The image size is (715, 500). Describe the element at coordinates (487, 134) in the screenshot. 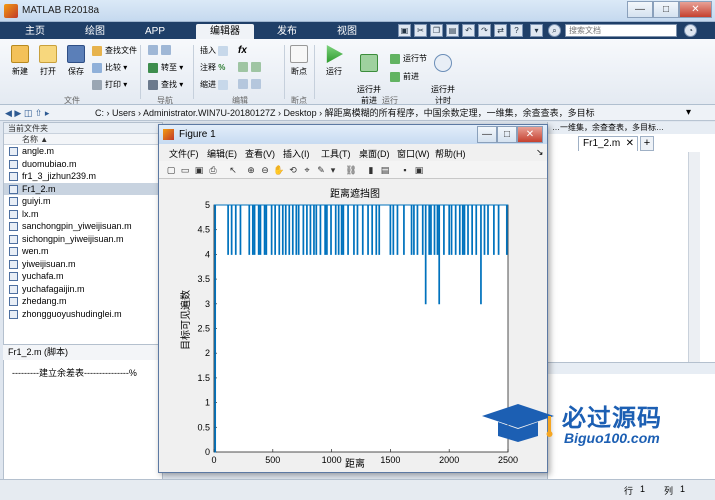

I see `figure-minimize-button: —` at that location.